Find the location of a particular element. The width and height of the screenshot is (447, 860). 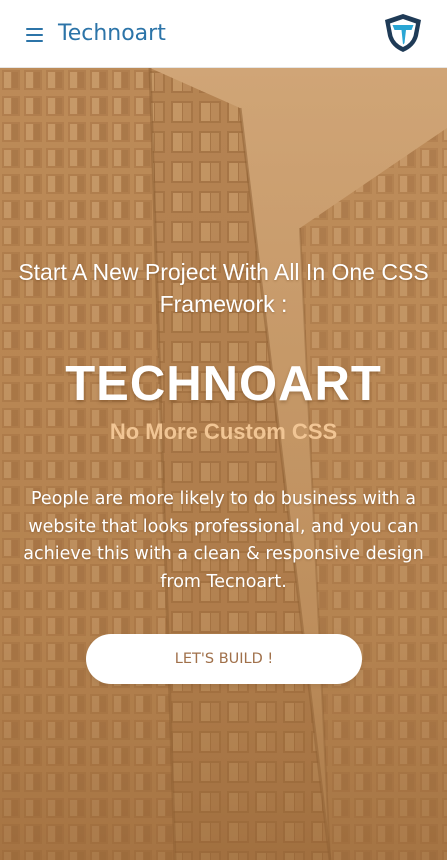

lets-build-button: LET'S BUILD ! is located at coordinates (224, 659).